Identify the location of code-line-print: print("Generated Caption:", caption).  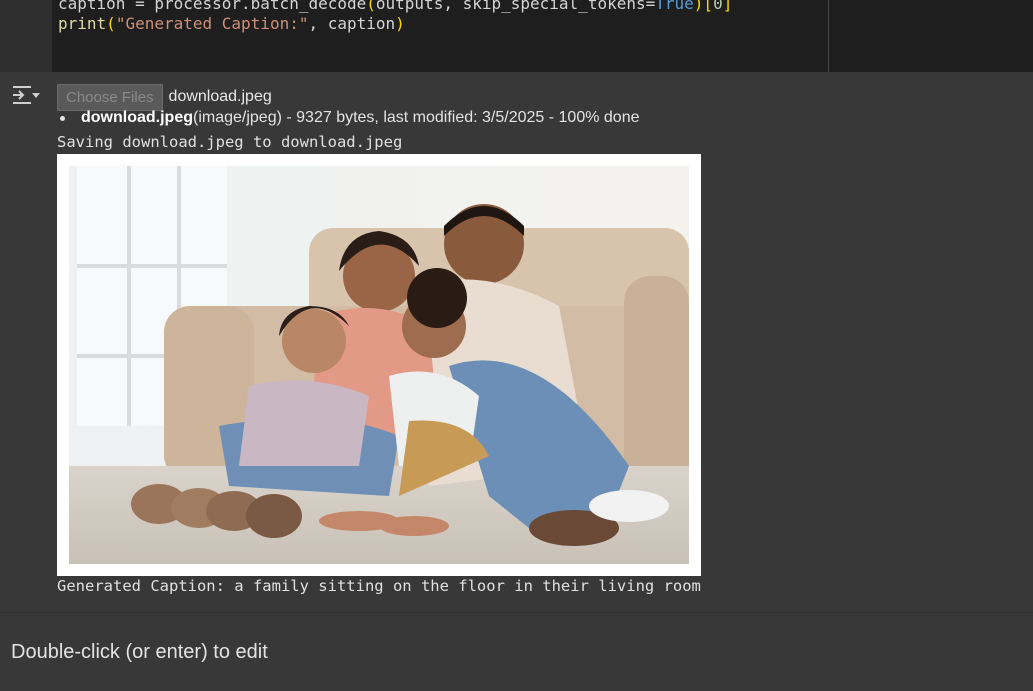
(231, 23).